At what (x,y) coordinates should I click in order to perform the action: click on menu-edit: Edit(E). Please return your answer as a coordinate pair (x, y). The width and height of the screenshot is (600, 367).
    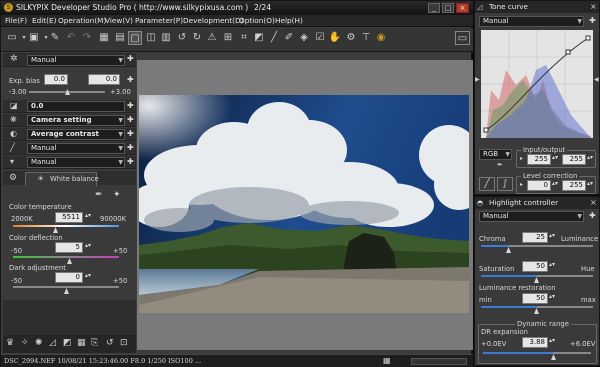
    Looking at the image, I should click on (44, 20).